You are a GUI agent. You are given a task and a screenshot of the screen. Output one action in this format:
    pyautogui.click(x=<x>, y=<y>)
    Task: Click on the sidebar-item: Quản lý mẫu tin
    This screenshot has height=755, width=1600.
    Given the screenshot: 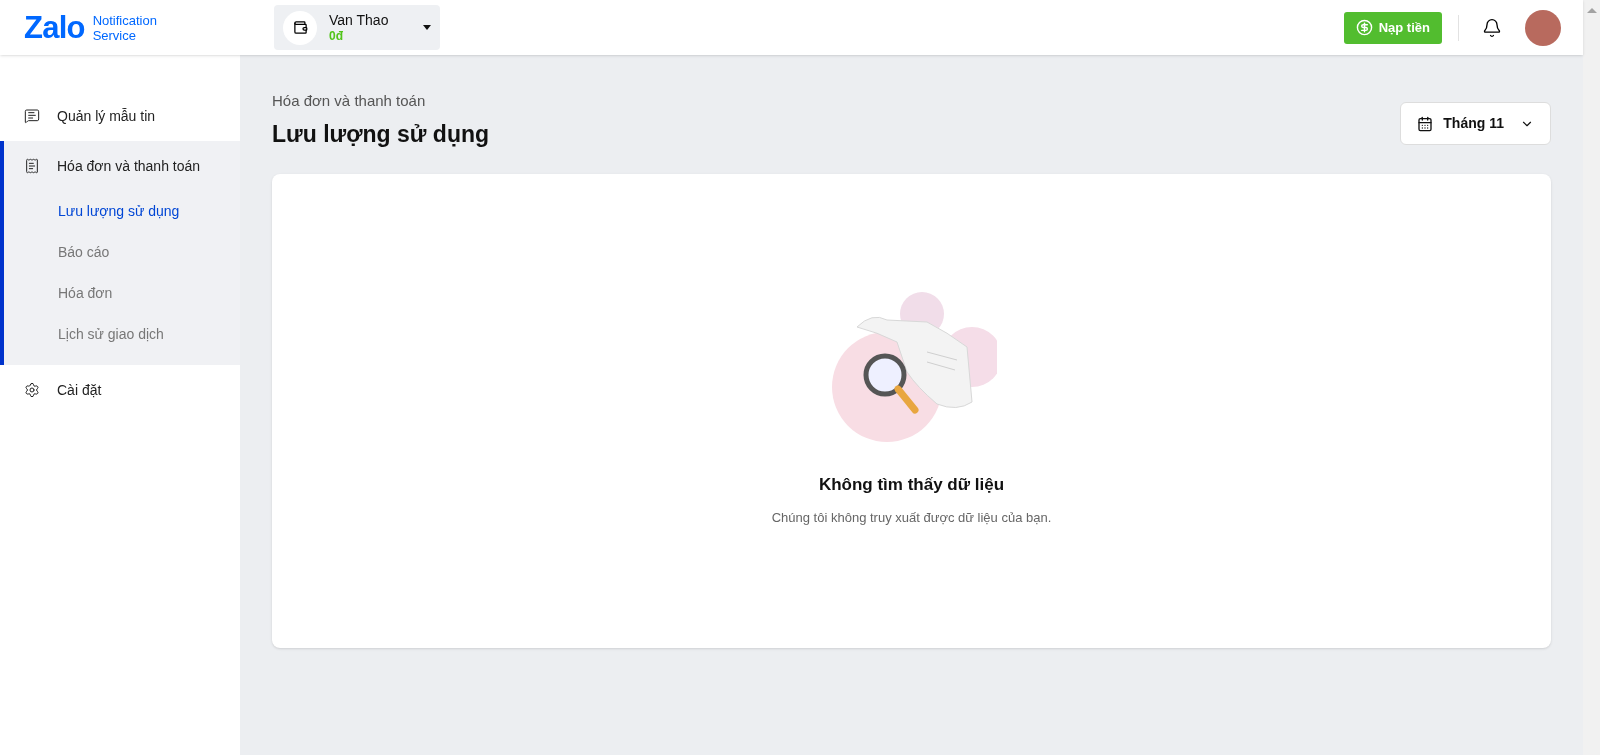 What is the action you would take?
    pyautogui.click(x=122, y=116)
    